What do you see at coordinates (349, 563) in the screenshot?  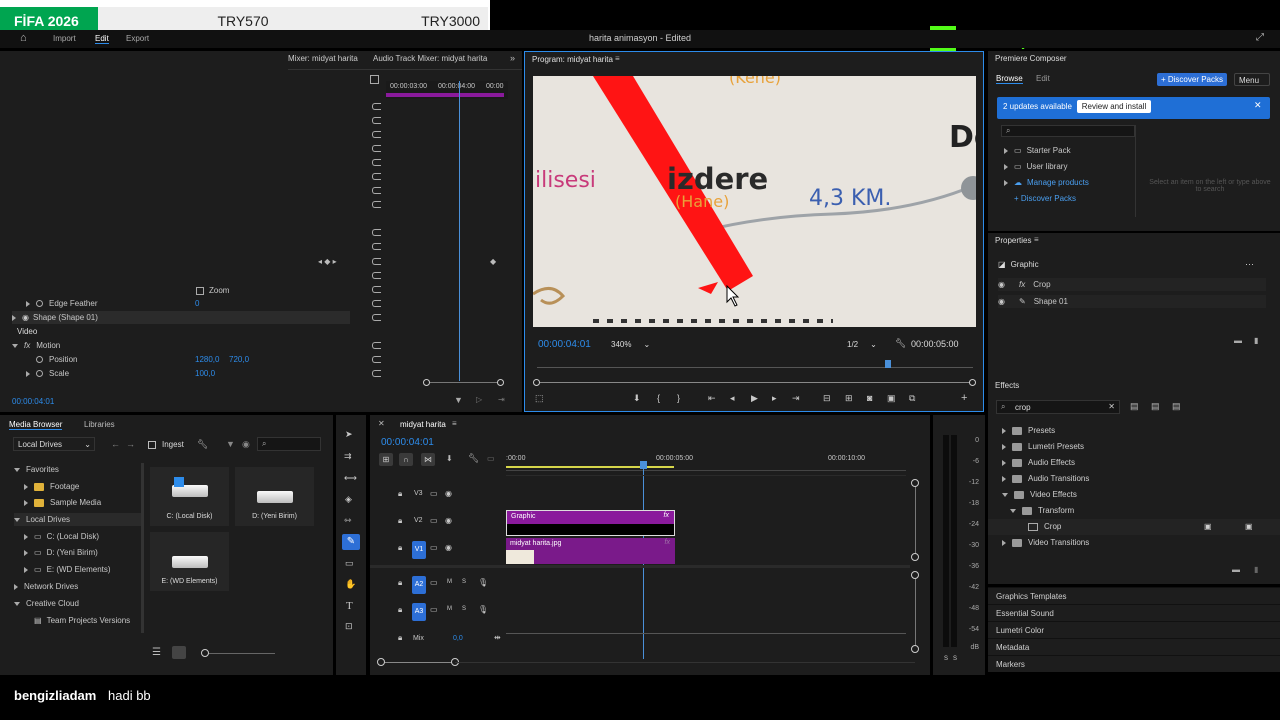 I see `rectangle-tool-icon: ▭` at bounding box center [349, 563].